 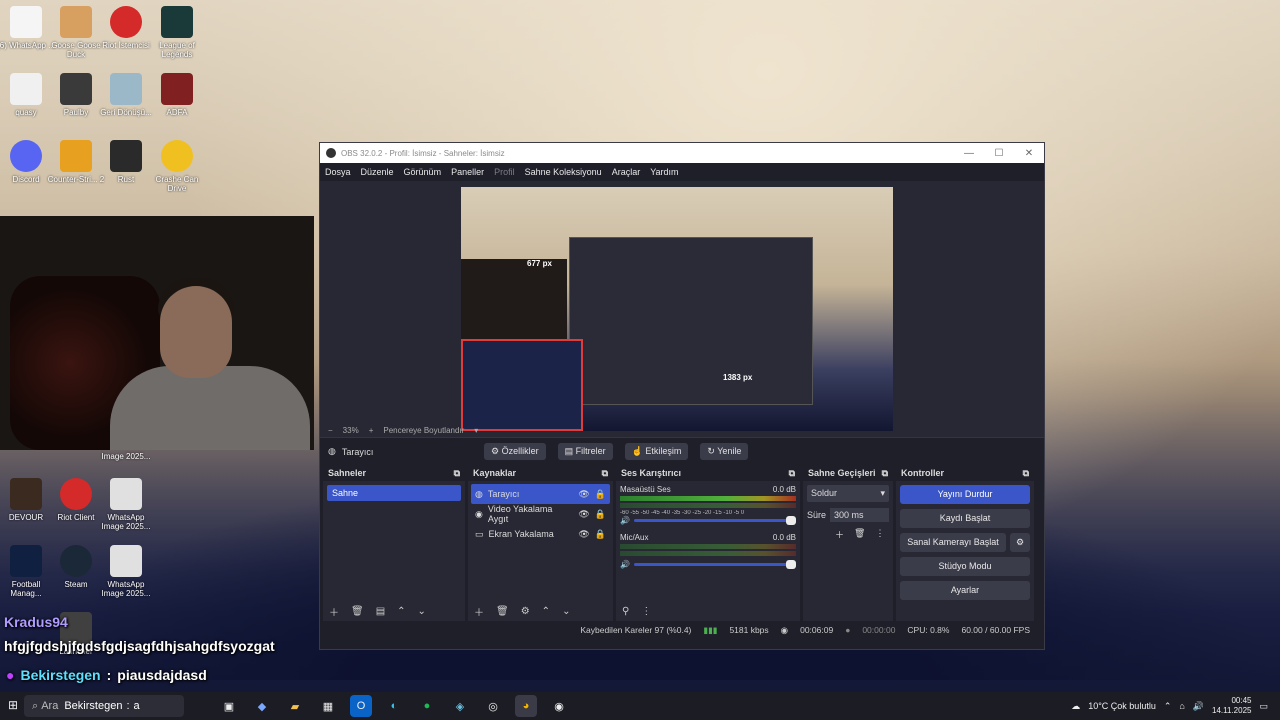 What do you see at coordinates (371, 430) in the screenshot?
I see `zoom-in-button: +` at bounding box center [371, 430].